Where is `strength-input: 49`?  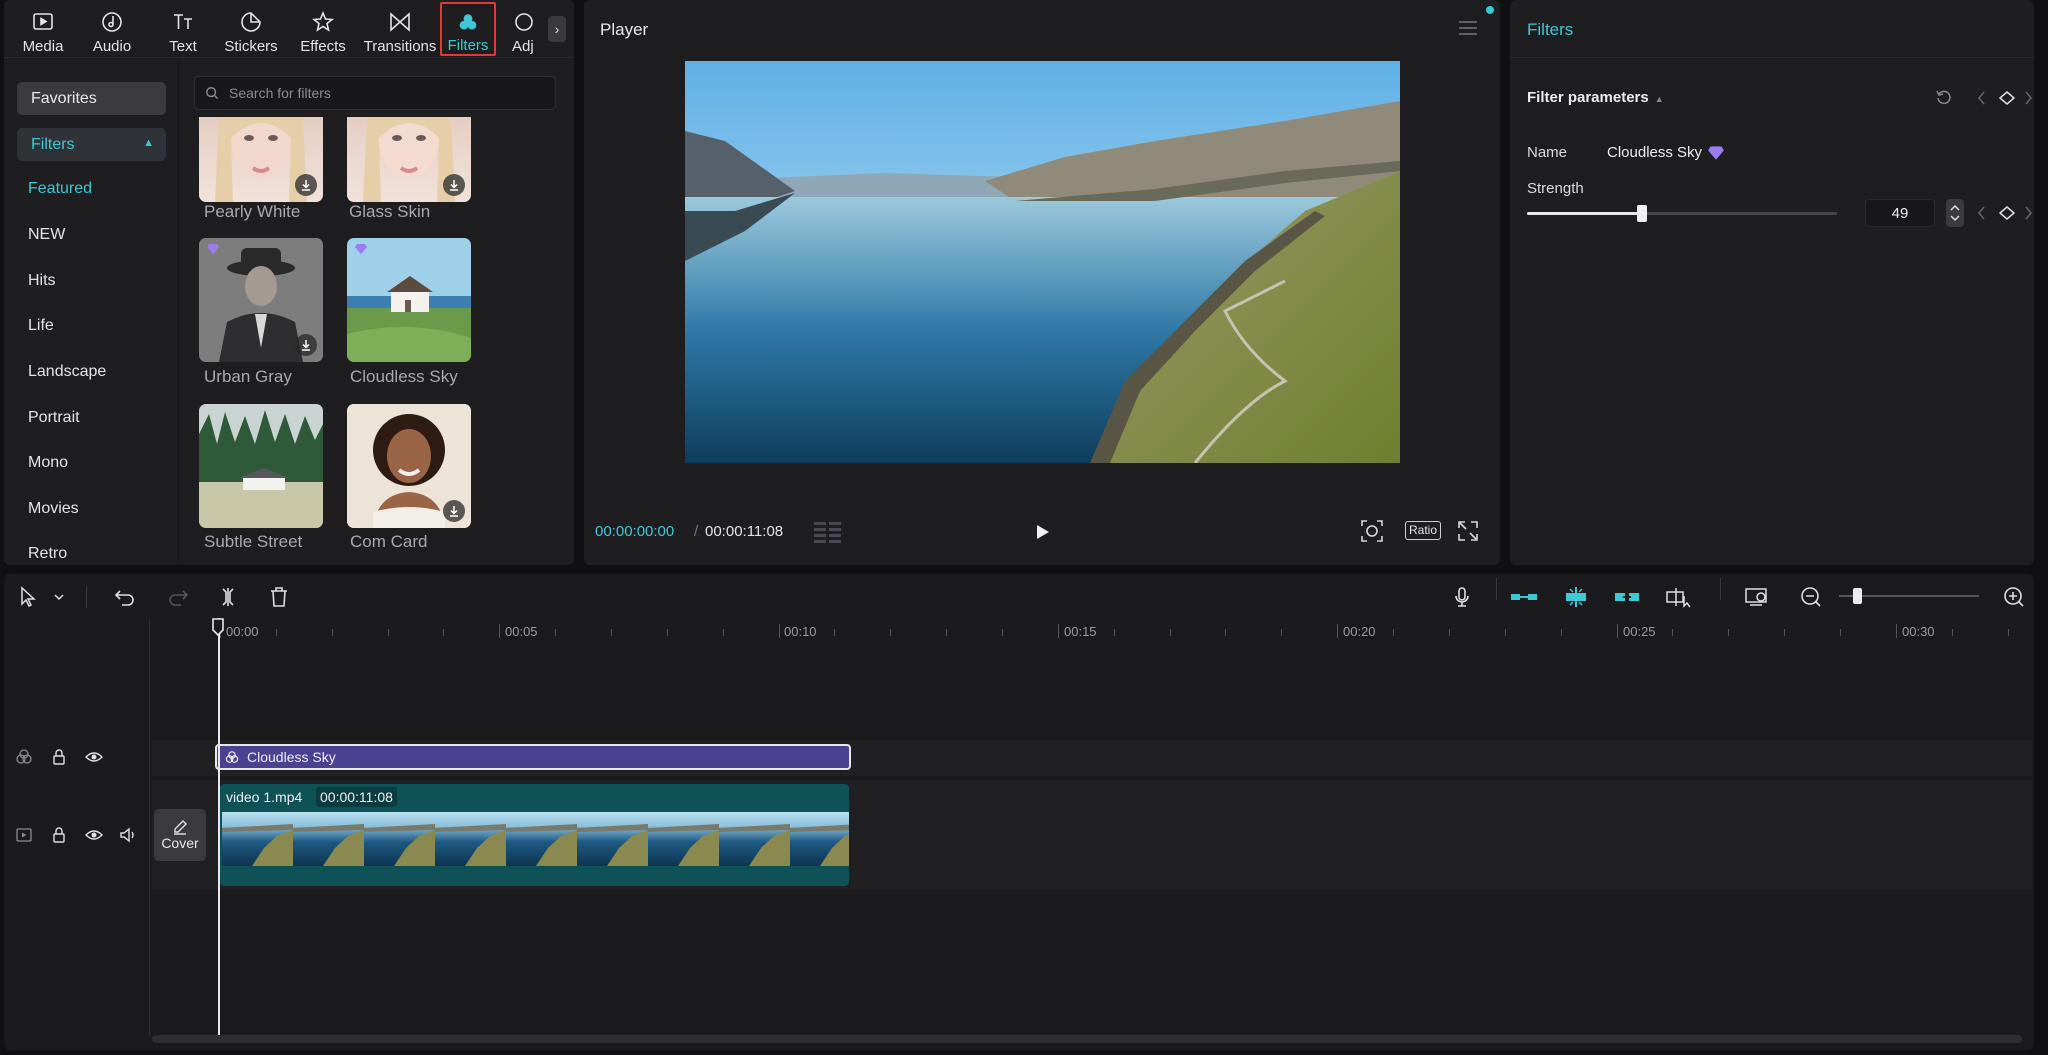 strength-input: 49 is located at coordinates (1900, 213).